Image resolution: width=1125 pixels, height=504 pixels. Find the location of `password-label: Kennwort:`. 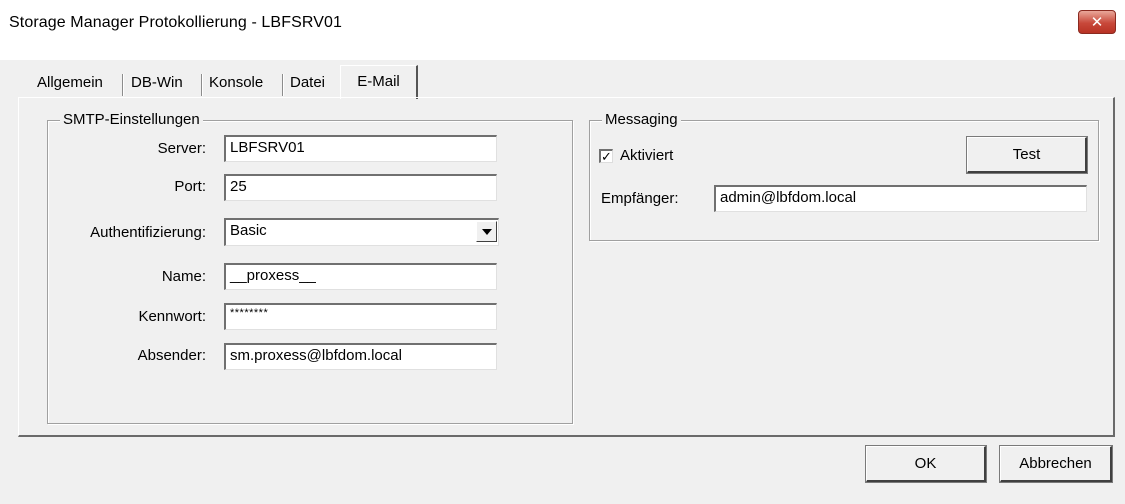

password-label: Kennwort: is located at coordinates (172, 316).